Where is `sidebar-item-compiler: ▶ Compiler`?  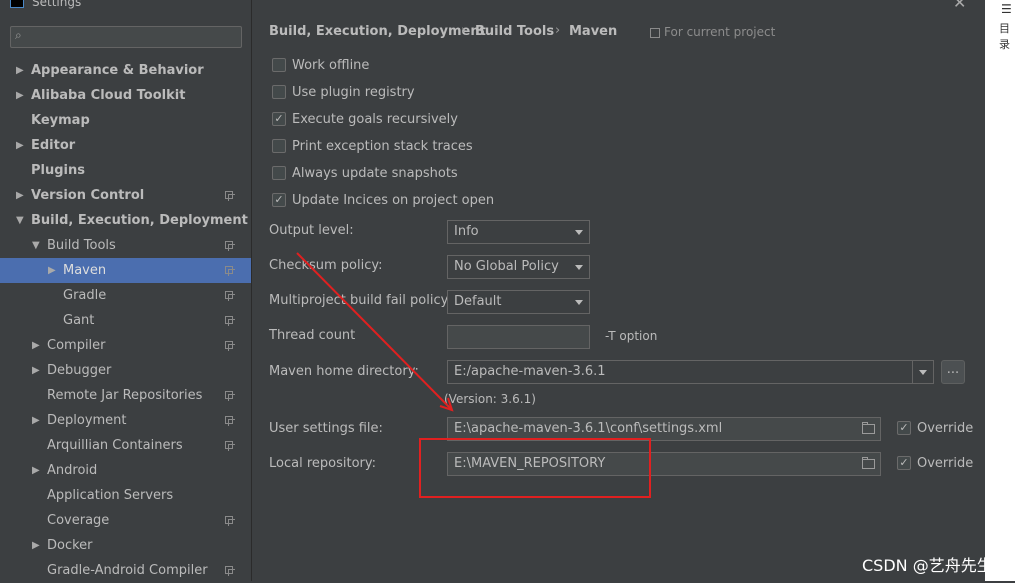
sidebar-item-compiler: ▶ Compiler is located at coordinates (125, 345).